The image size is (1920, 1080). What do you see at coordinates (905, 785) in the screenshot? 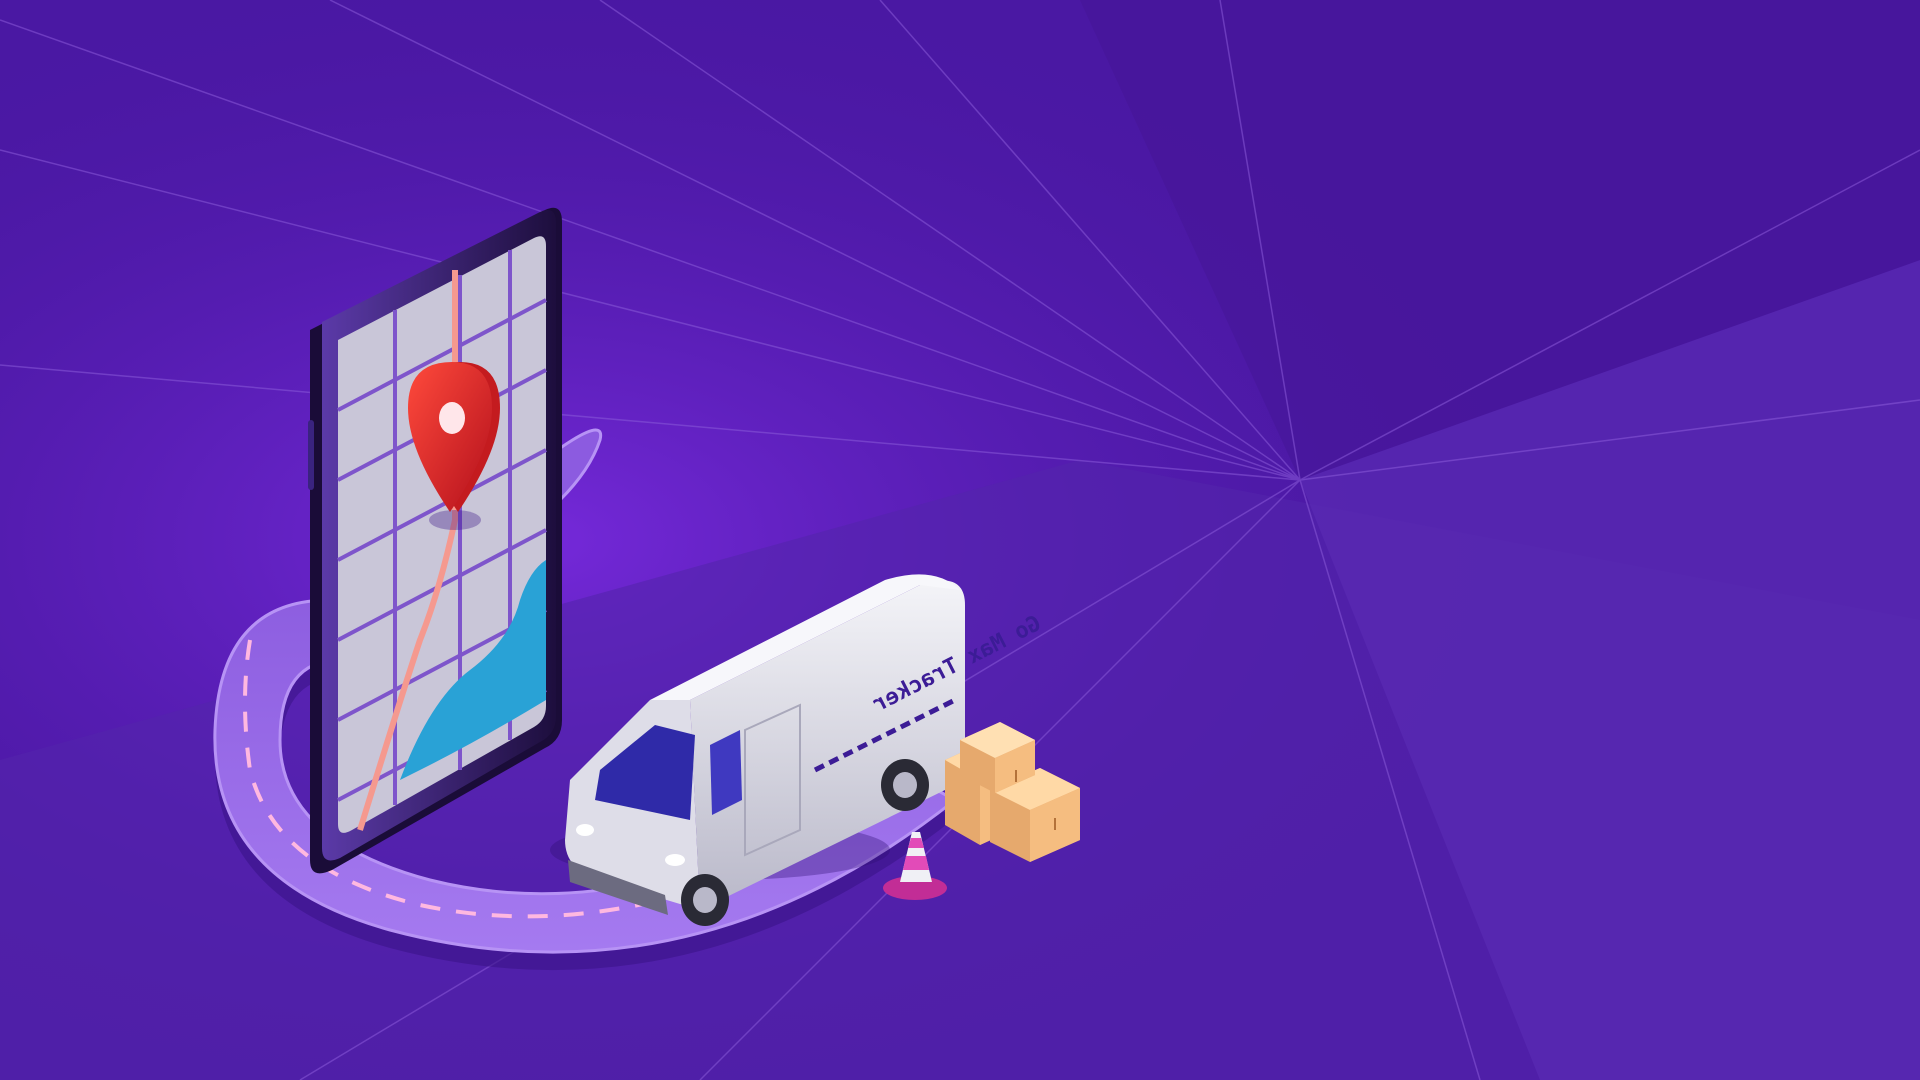
I see `van-wheel-rear` at bounding box center [905, 785].